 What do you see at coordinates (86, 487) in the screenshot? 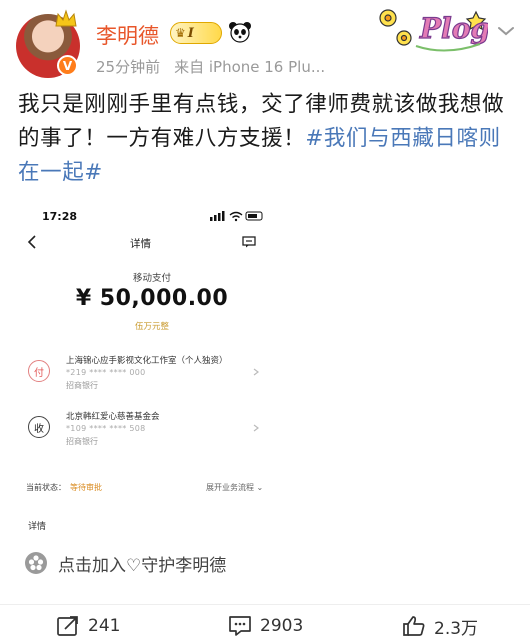
I see `status-value: 等待审批` at bounding box center [86, 487].